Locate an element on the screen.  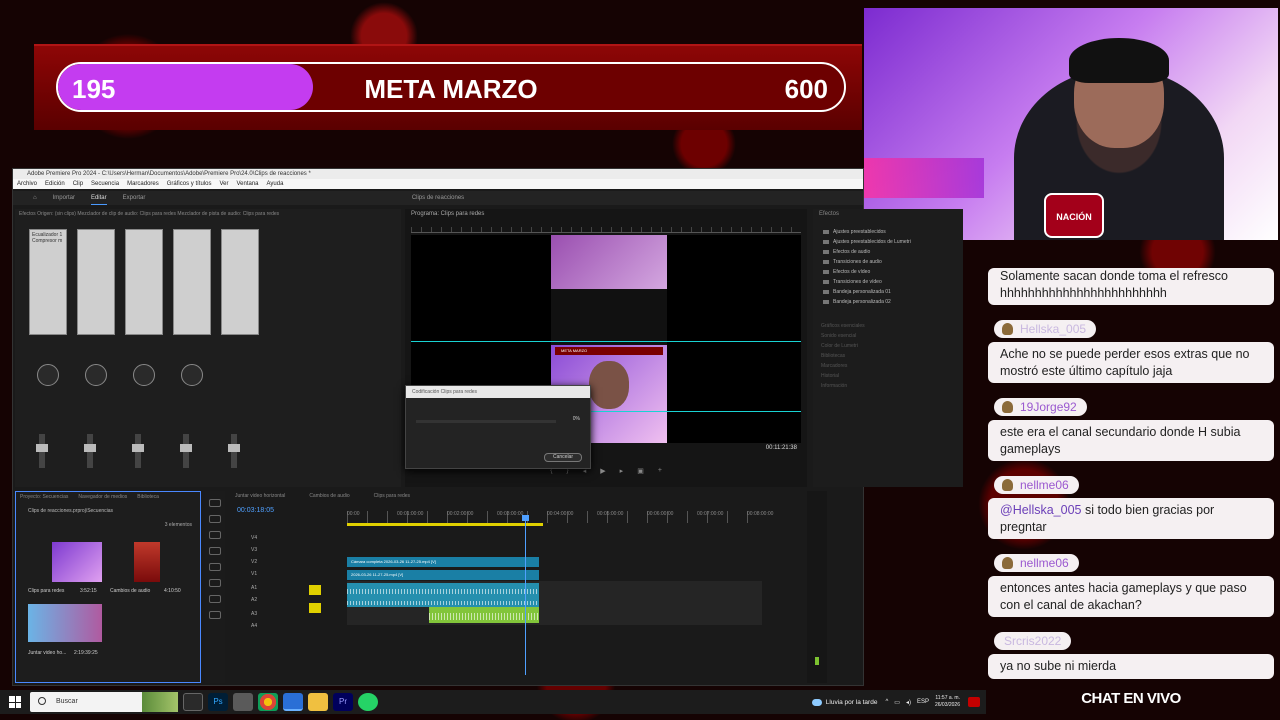
effects-folder: Ajustes preestablecidos de Lumetri is located at coordinates (888, 242).